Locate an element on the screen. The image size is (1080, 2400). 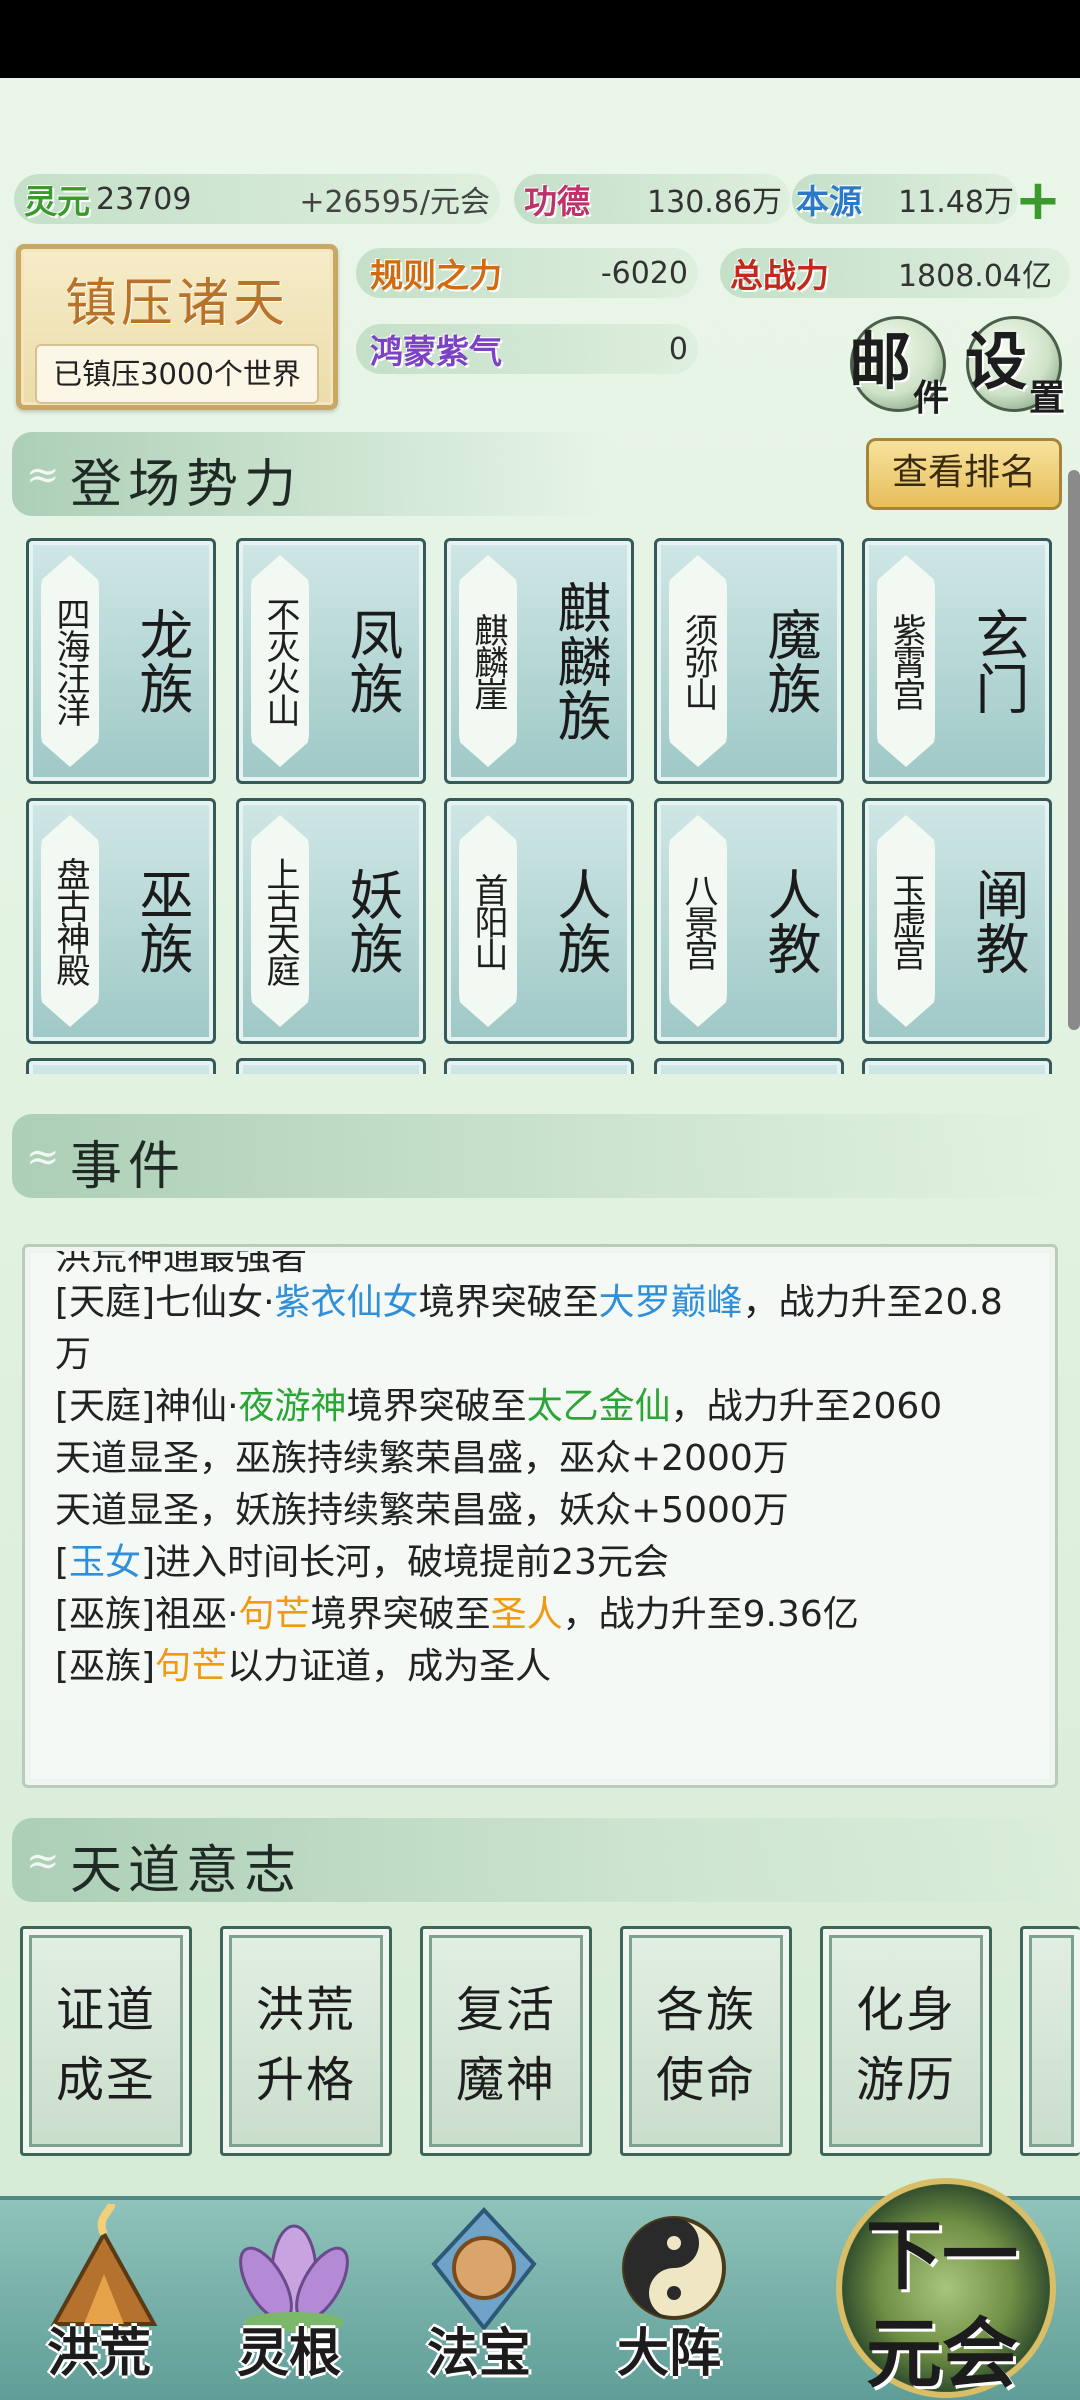
faction-card: 上古天庭 妖族 is located at coordinates (331, 921).